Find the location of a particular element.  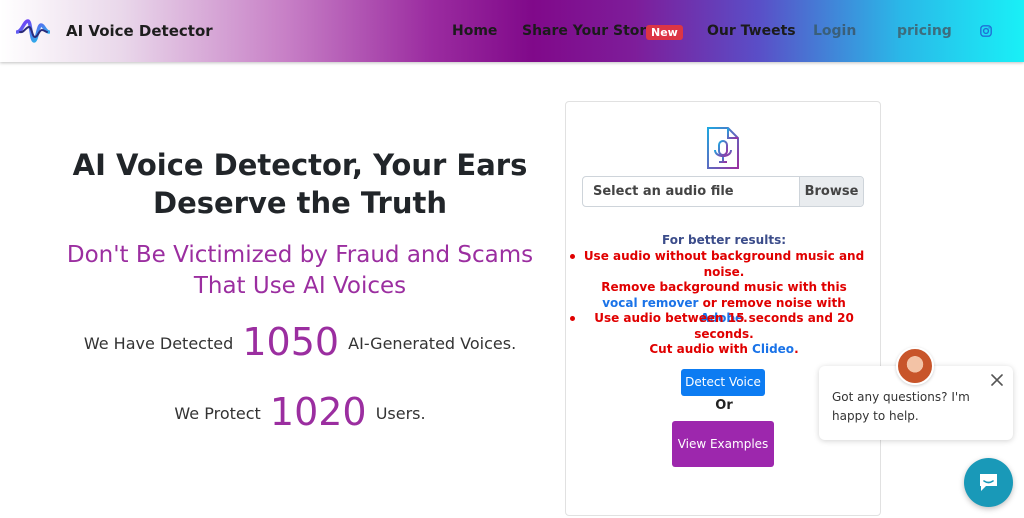

chat-launcher-button is located at coordinates (988, 482).